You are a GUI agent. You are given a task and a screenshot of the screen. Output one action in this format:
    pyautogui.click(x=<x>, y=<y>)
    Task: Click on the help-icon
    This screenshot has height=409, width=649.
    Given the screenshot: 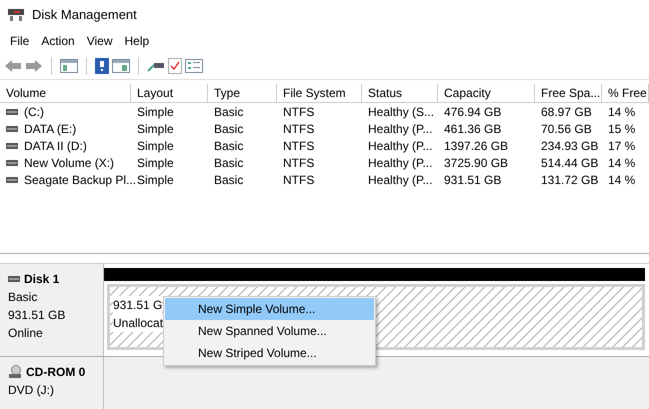 What is the action you would take?
    pyautogui.click(x=102, y=66)
    